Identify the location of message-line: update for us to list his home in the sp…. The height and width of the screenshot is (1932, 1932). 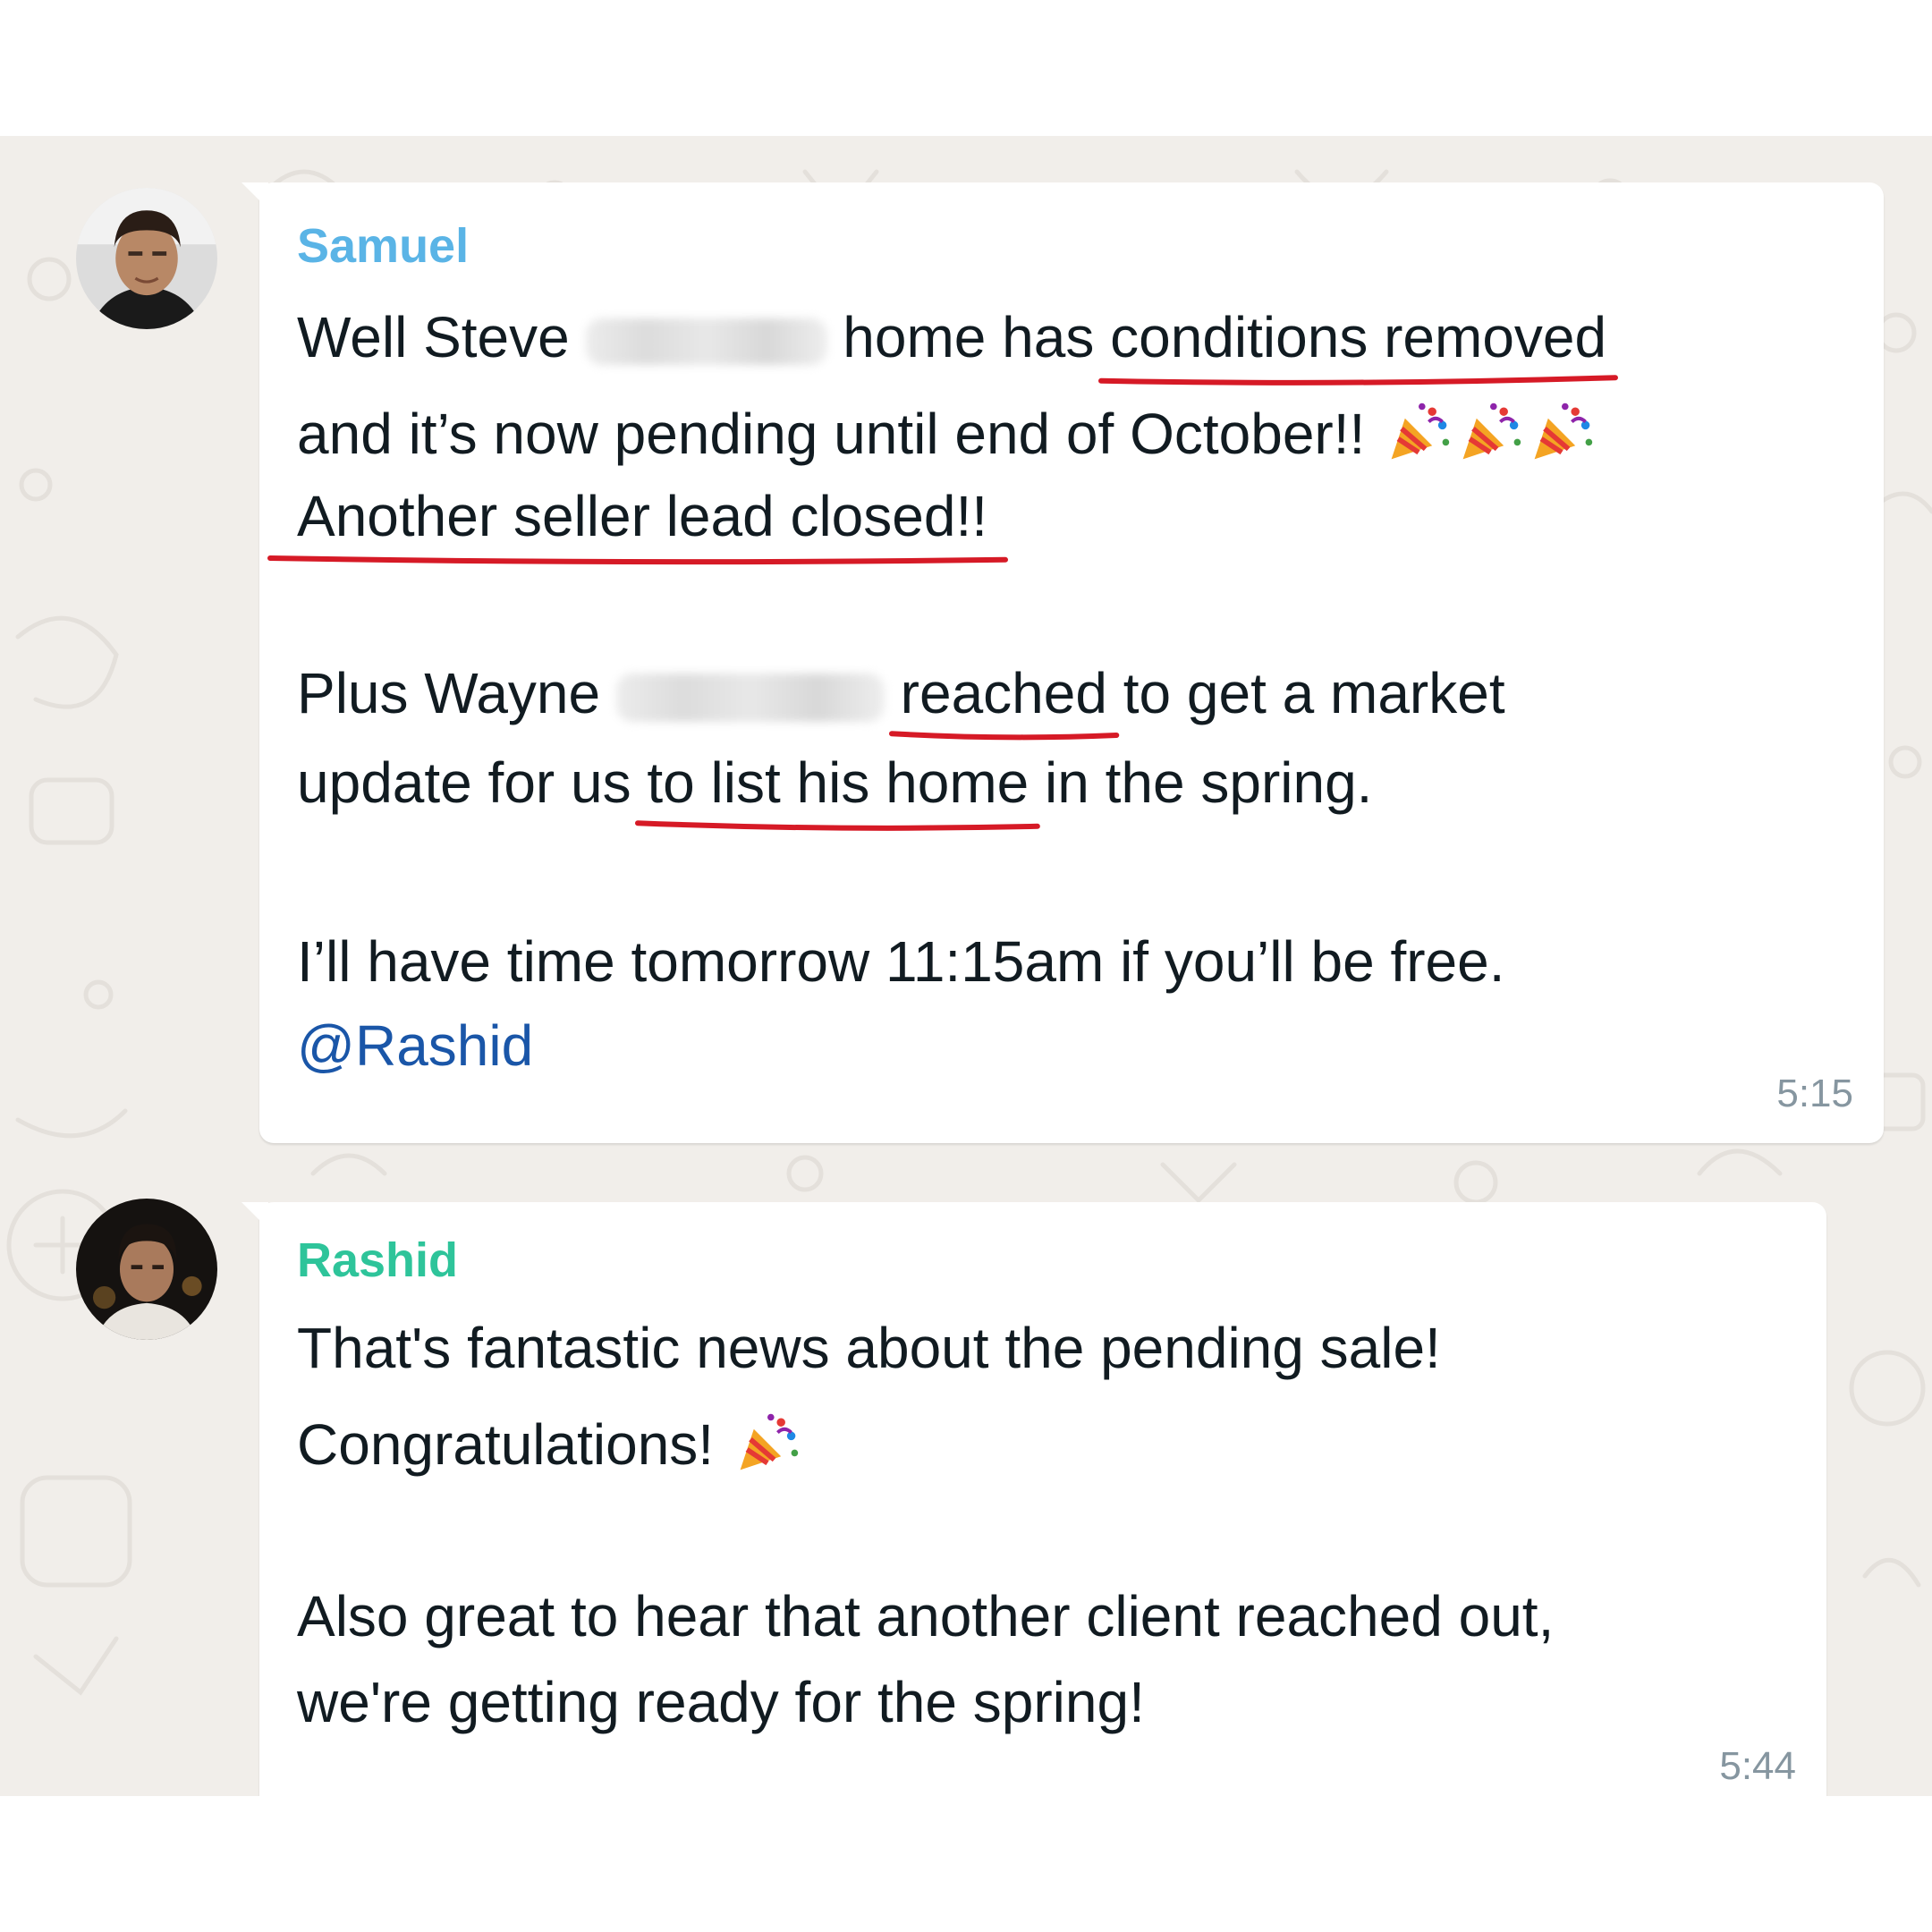
(834, 782).